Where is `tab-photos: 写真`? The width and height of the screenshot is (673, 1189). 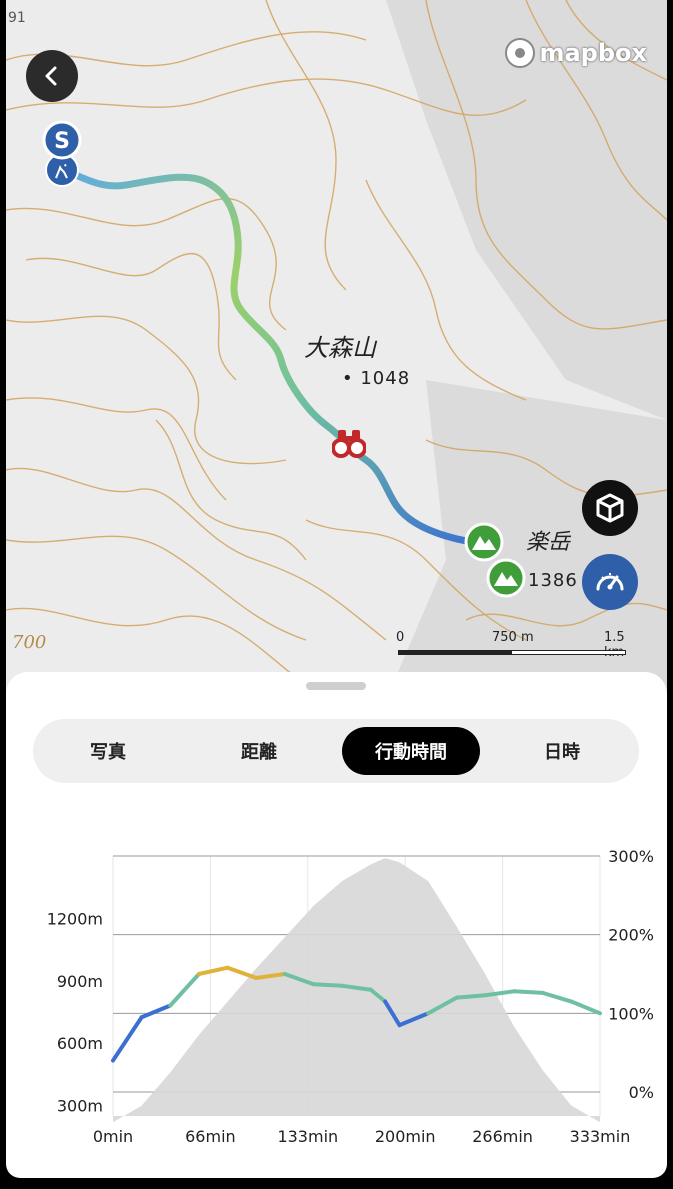 tab-photos: 写真 is located at coordinates (108, 751).